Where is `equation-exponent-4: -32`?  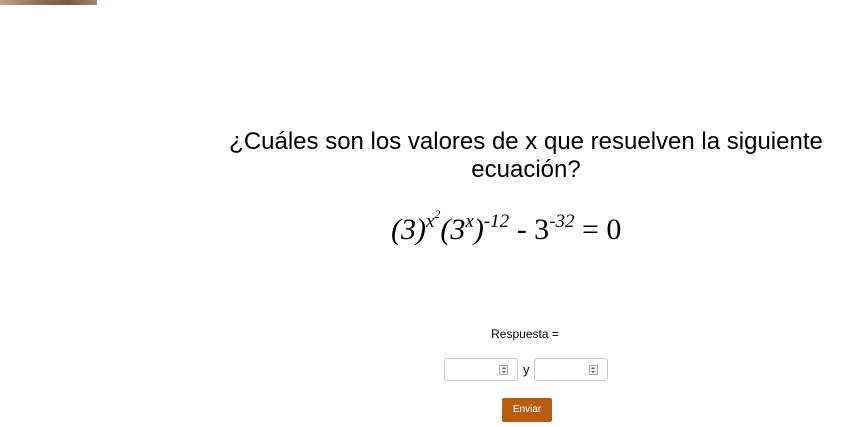 equation-exponent-4: -32 is located at coordinates (562, 221).